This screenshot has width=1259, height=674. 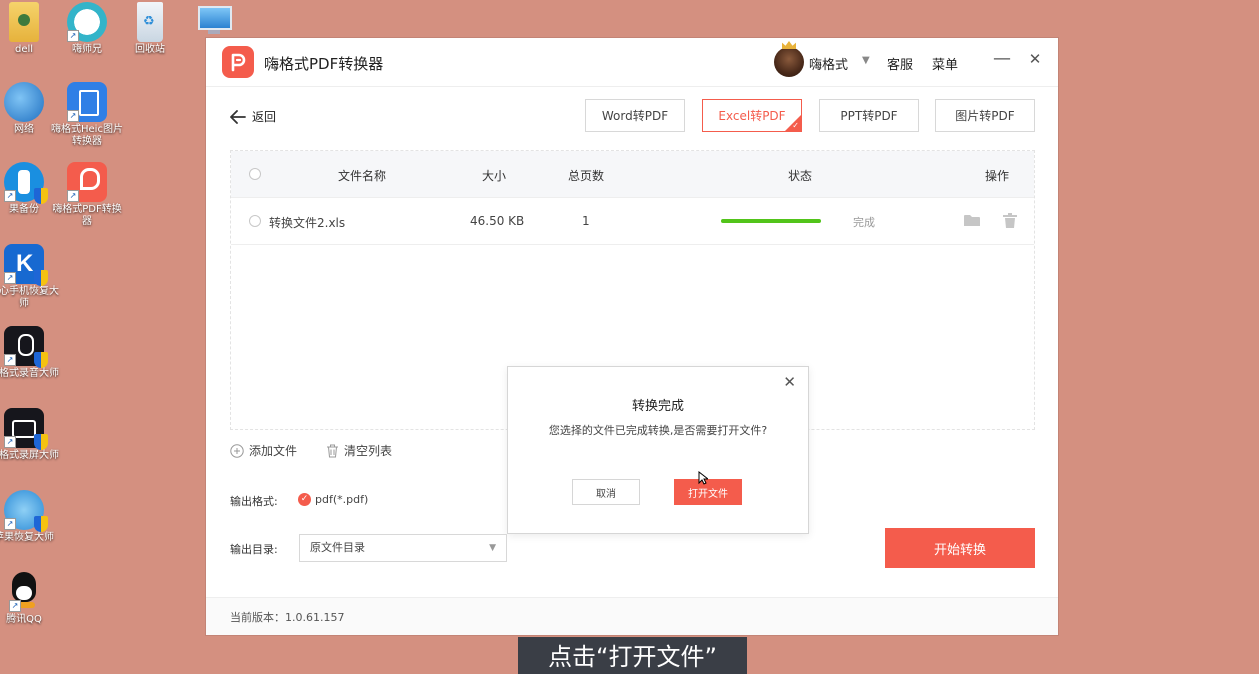 What do you see at coordinates (255, 174) in the screenshot?
I see `select-all-radio` at bounding box center [255, 174].